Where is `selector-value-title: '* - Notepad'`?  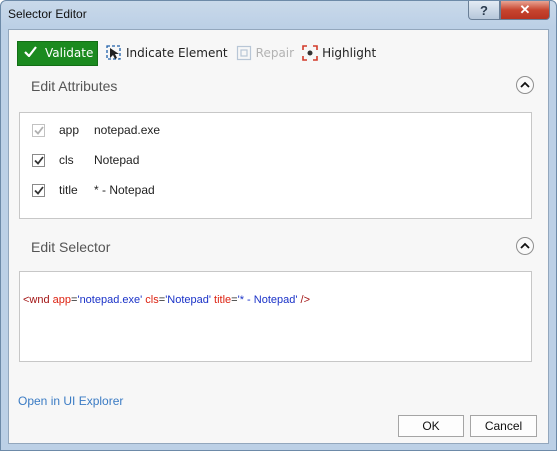
selector-value-title: '* - Notepad' is located at coordinates (267, 300).